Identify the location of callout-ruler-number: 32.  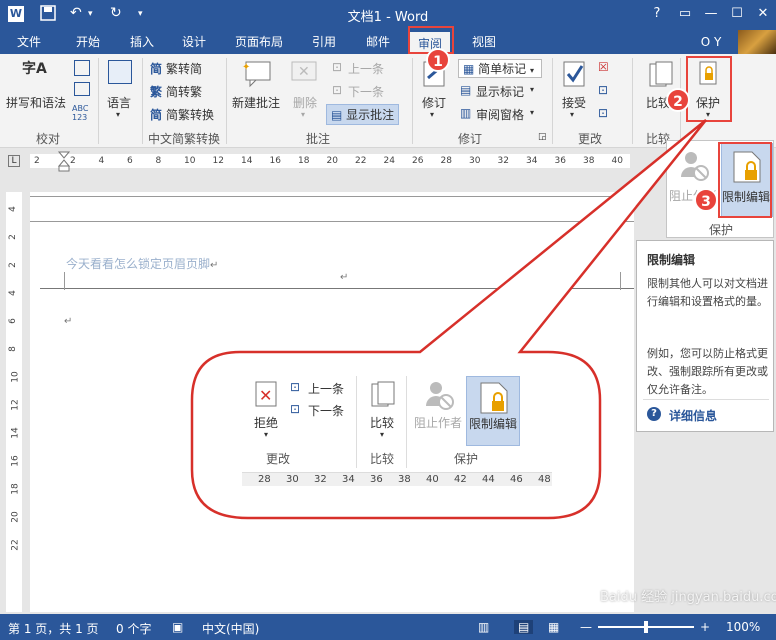
(320, 479).